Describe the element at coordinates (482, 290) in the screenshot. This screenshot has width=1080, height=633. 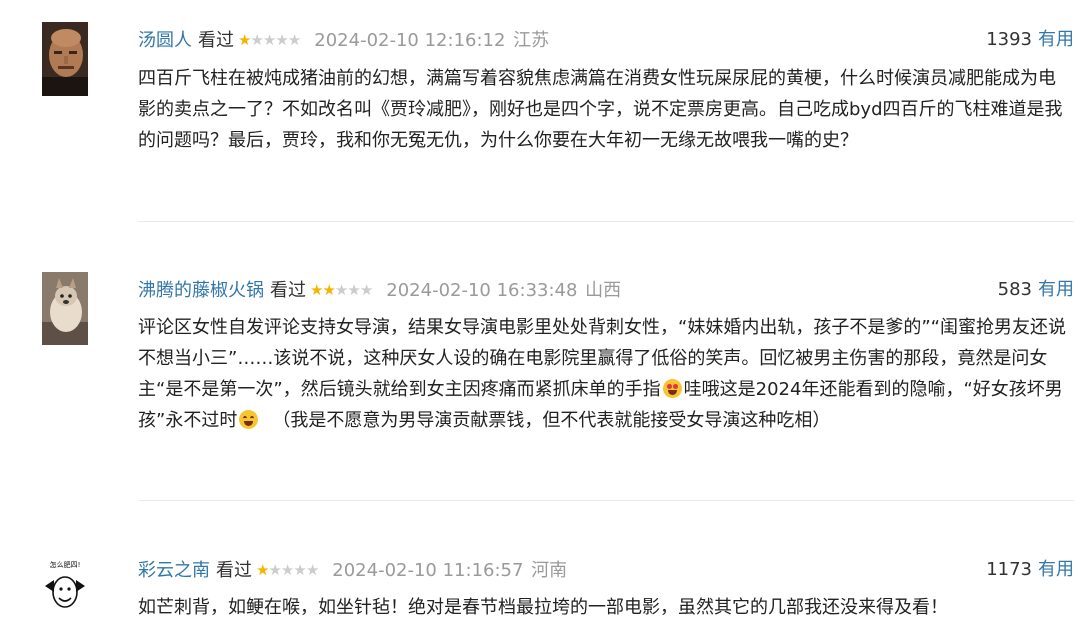
I see `review-date: 2024-02-10 16:33:48` at that location.